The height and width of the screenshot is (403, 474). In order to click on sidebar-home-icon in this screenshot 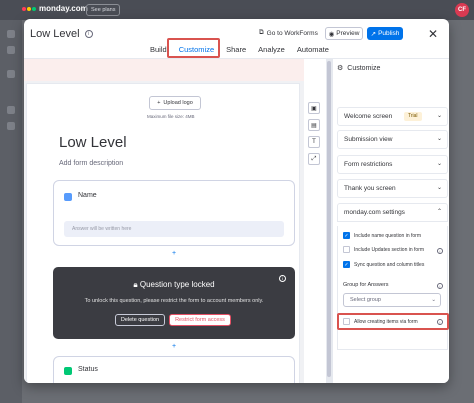, I will do `click(11, 34)`.